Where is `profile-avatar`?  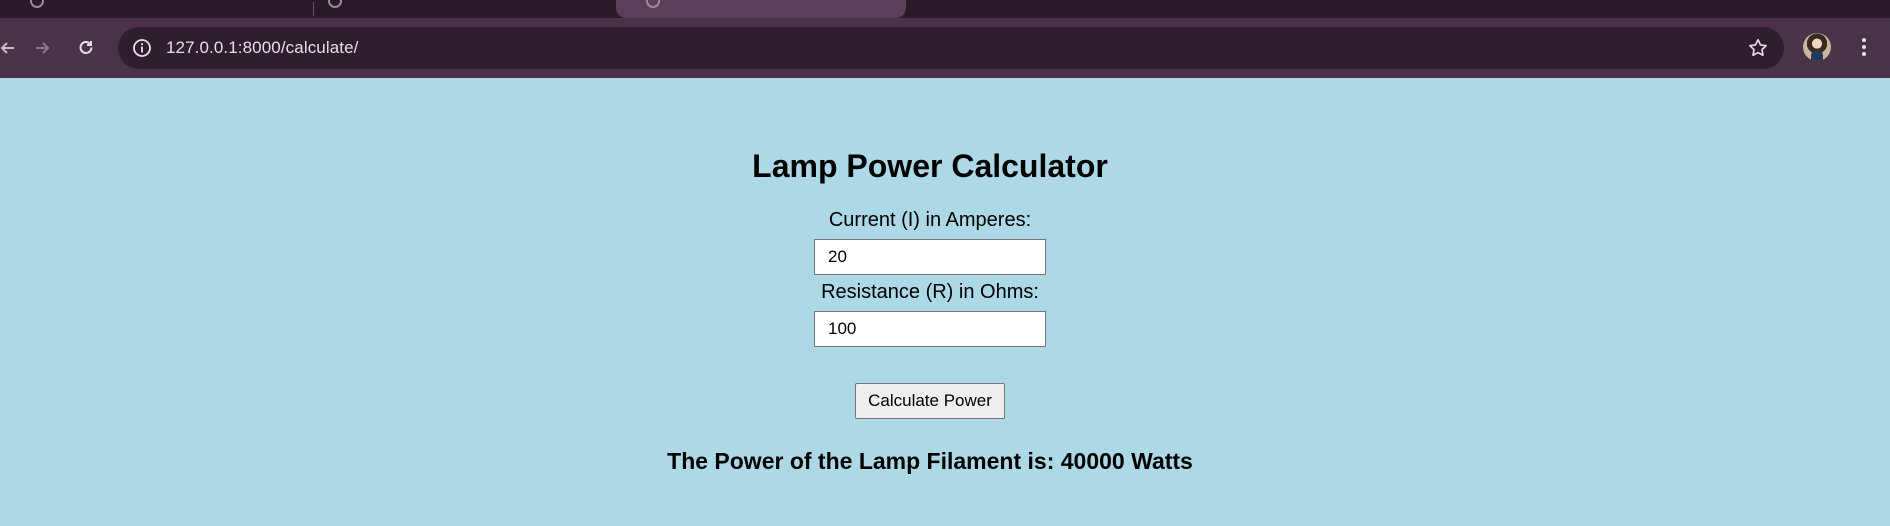
profile-avatar is located at coordinates (1817, 47).